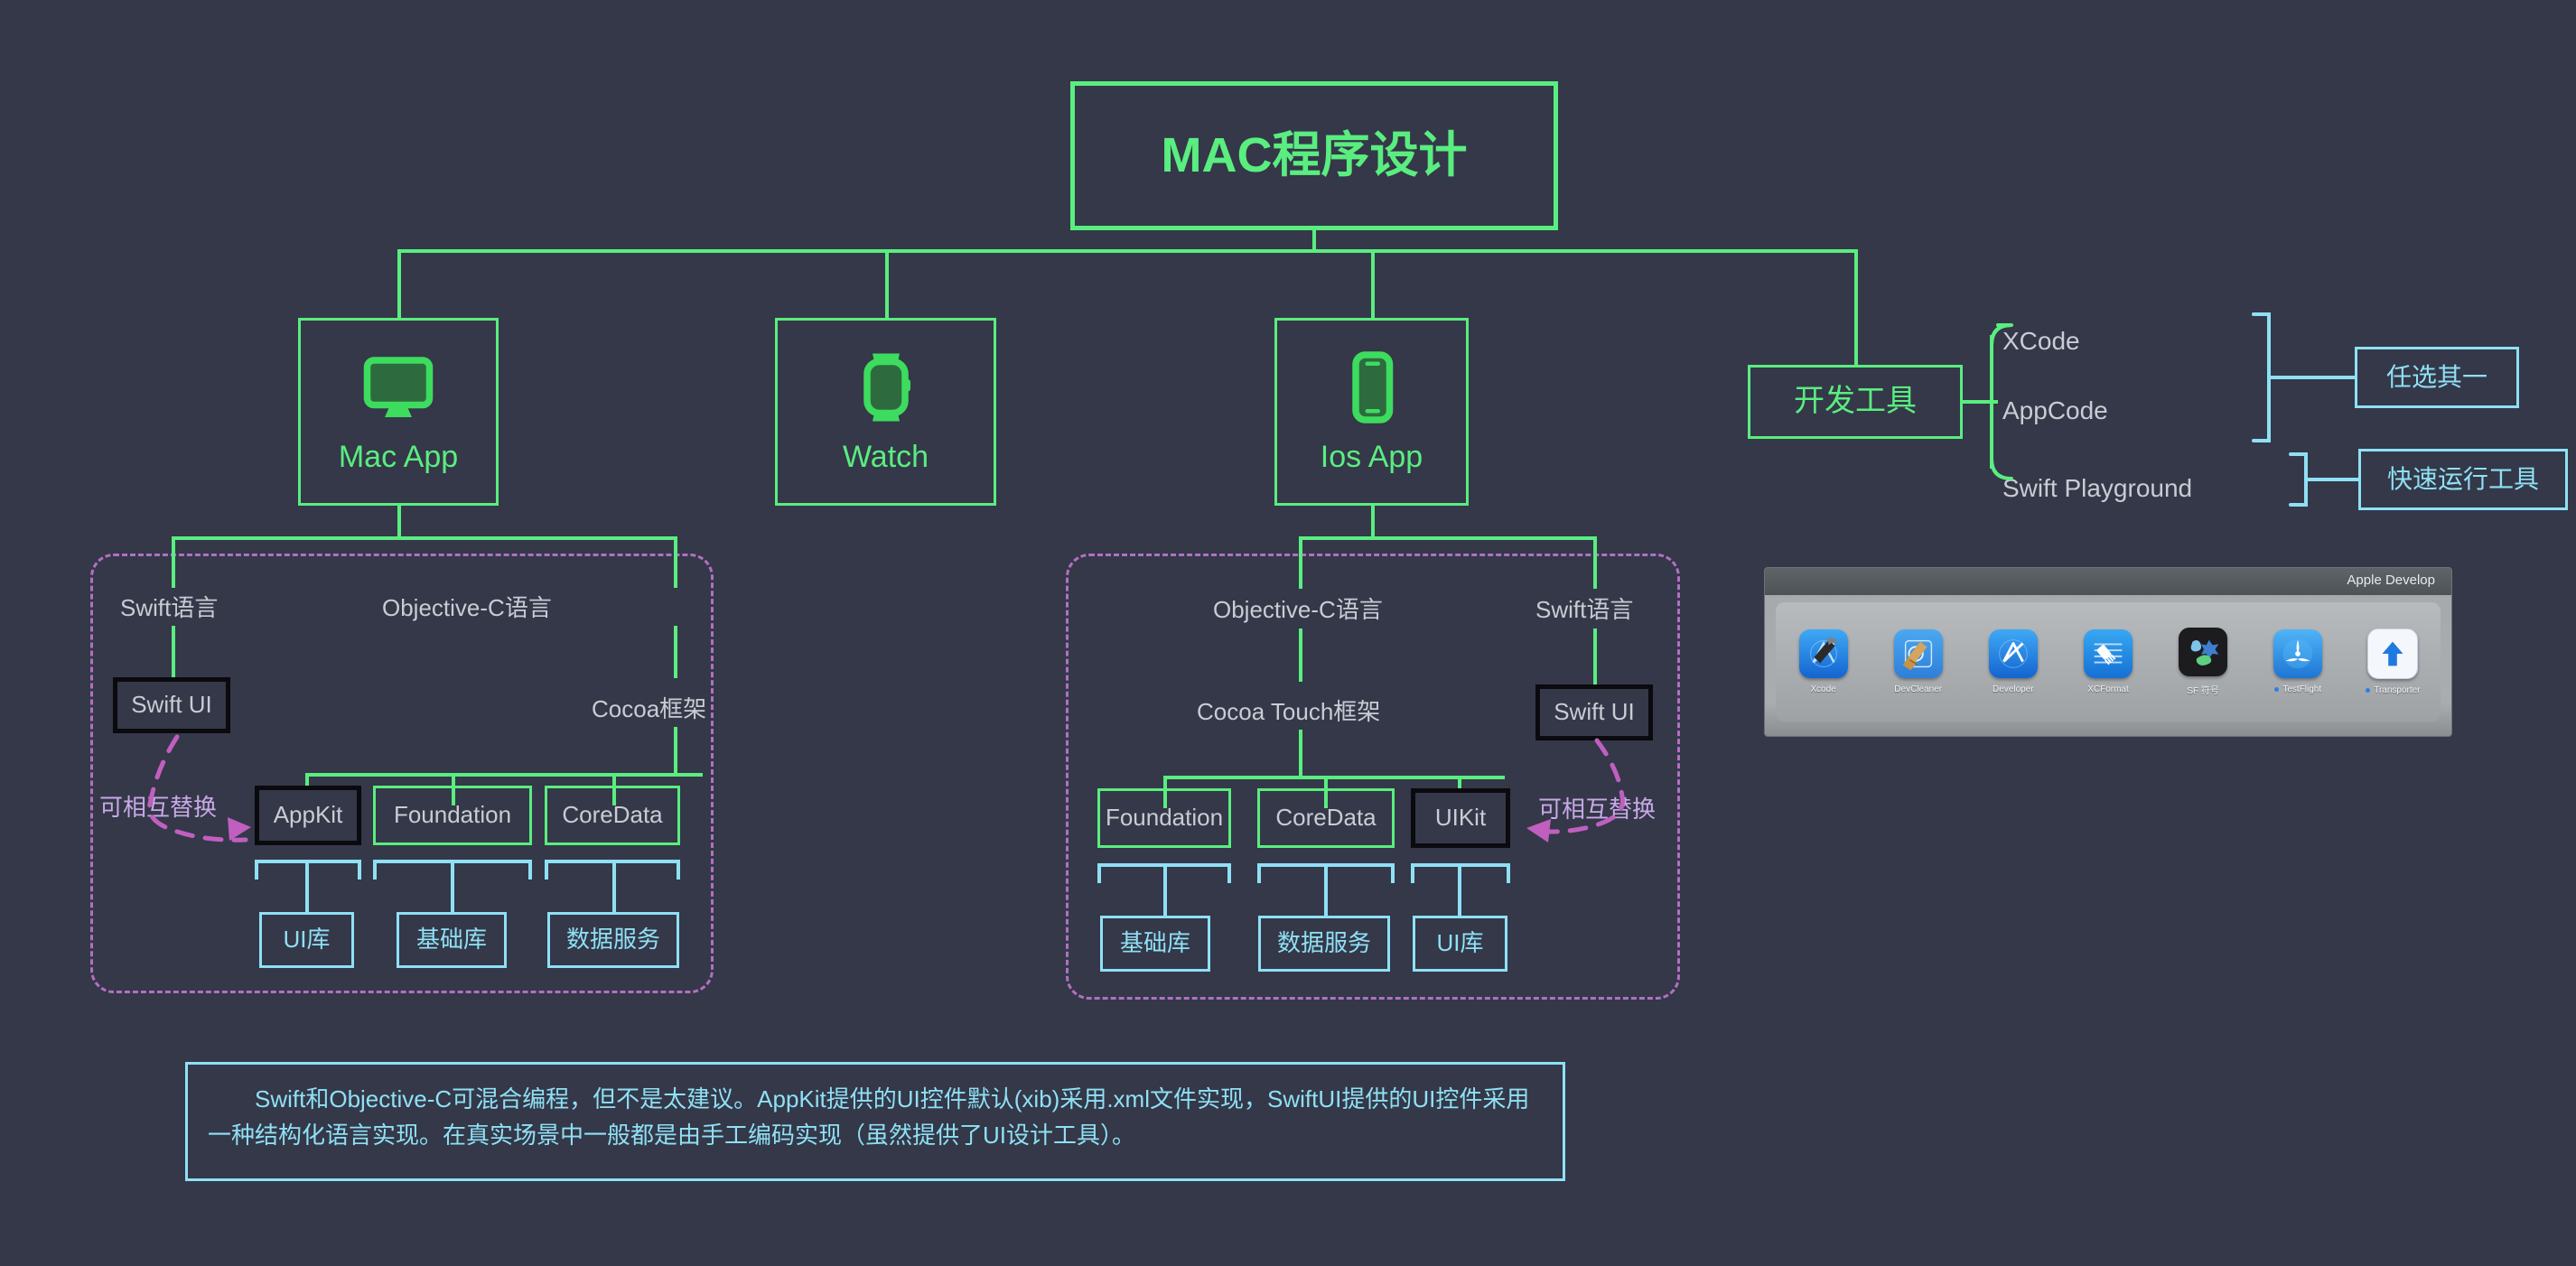 The height and width of the screenshot is (1266, 2576). I want to click on mac-framework-label-foundation: Foundation, so click(452, 815).